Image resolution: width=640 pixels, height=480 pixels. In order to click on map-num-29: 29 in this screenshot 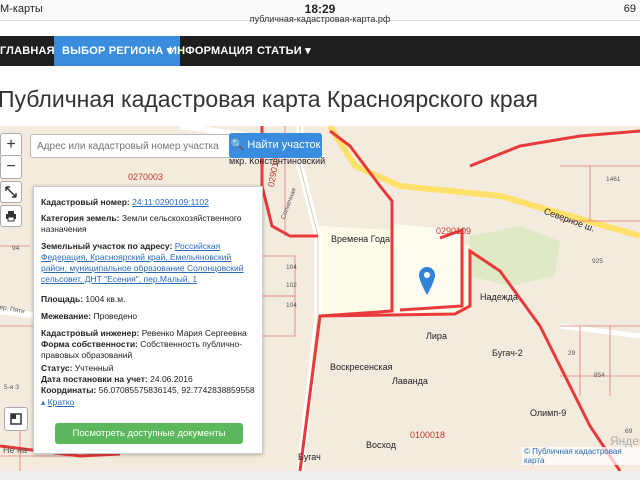, I will do `click(572, 353)`.